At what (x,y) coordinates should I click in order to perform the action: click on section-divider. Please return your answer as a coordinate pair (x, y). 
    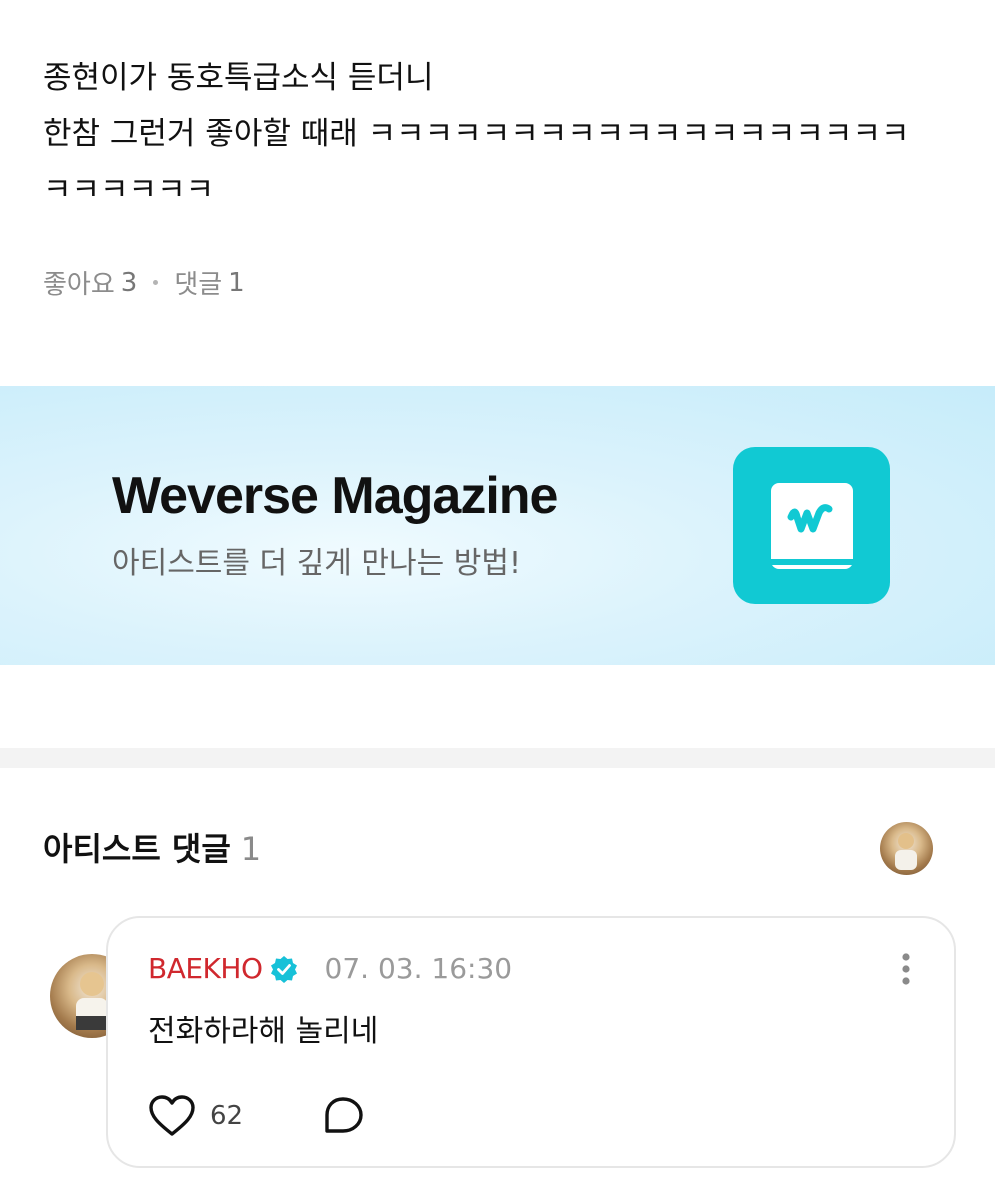
    Looking at the image, I should click on (497, 758).